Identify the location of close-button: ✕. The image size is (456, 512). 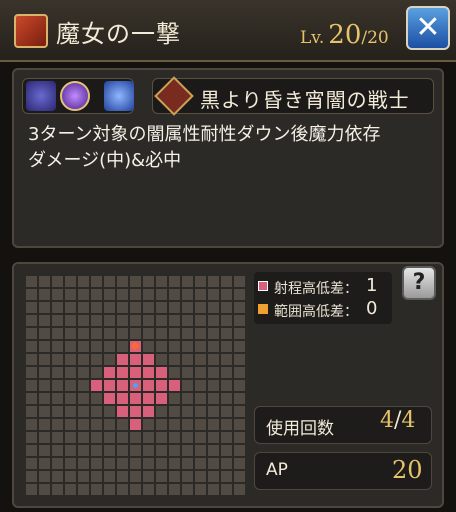
(428, 28).